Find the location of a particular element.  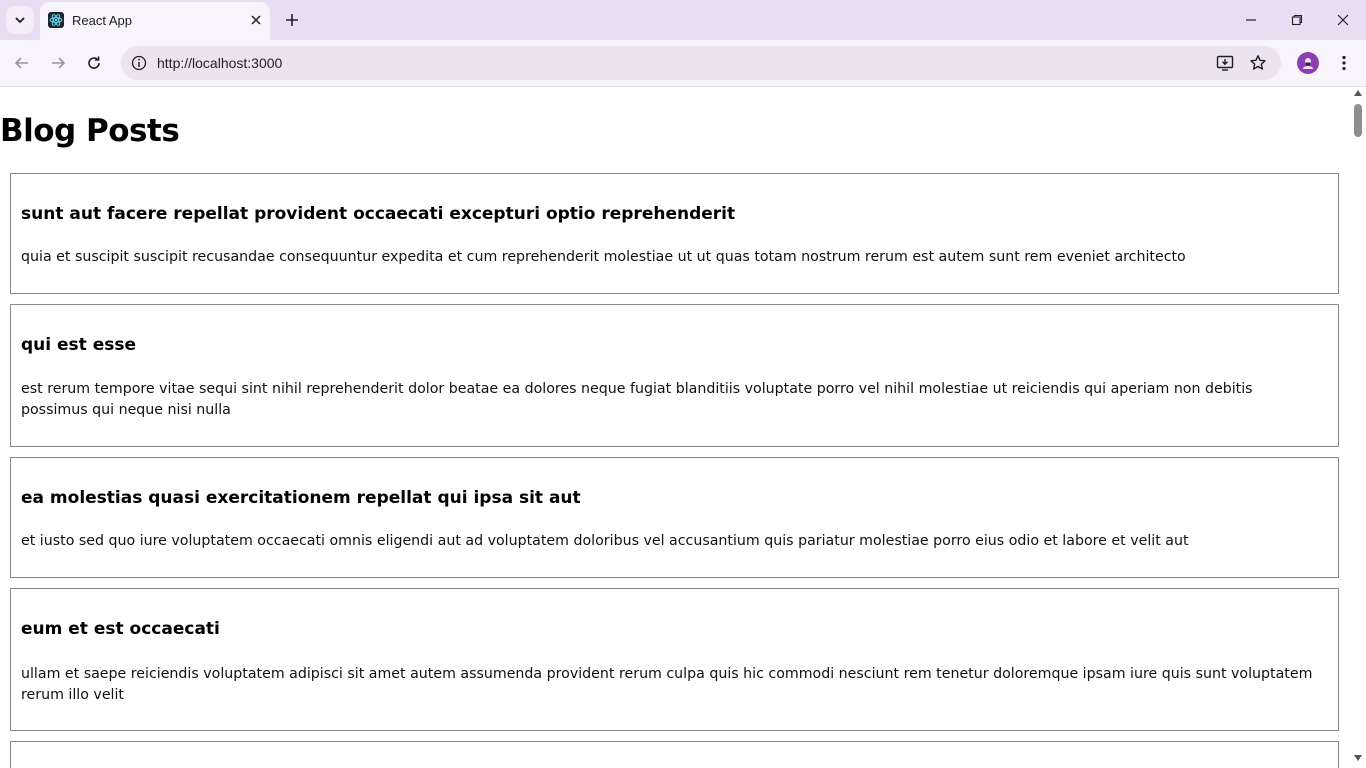

restore-button is located at coordinates (1297, 20).